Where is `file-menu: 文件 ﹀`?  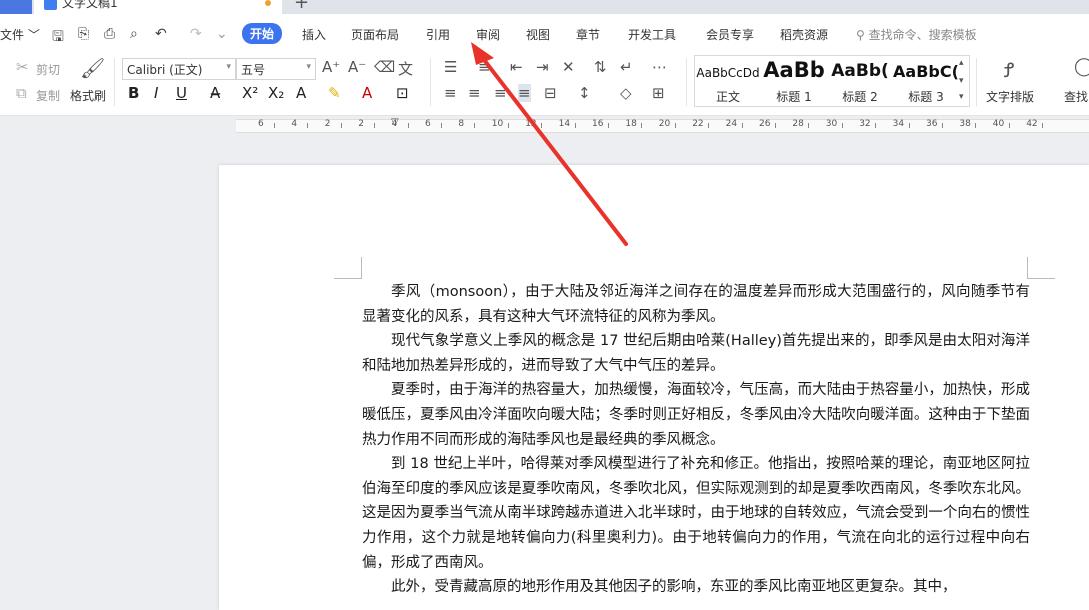
file-menu: 文件 ﹀ is located at coordinates (20, 34).